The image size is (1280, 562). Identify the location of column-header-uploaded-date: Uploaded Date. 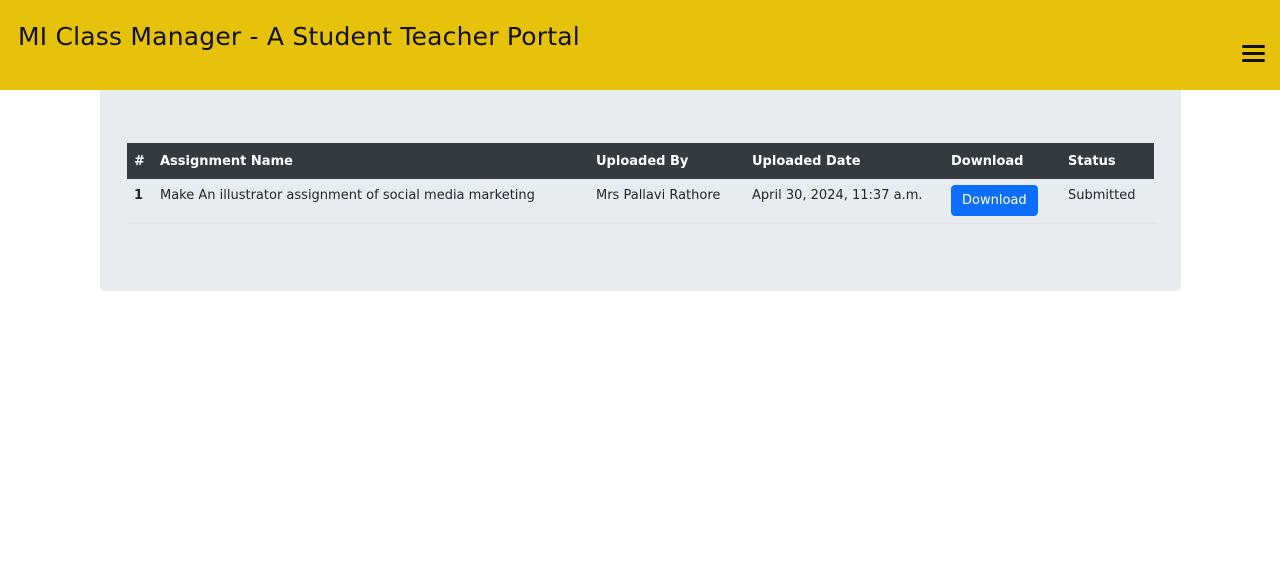
(806, 161).